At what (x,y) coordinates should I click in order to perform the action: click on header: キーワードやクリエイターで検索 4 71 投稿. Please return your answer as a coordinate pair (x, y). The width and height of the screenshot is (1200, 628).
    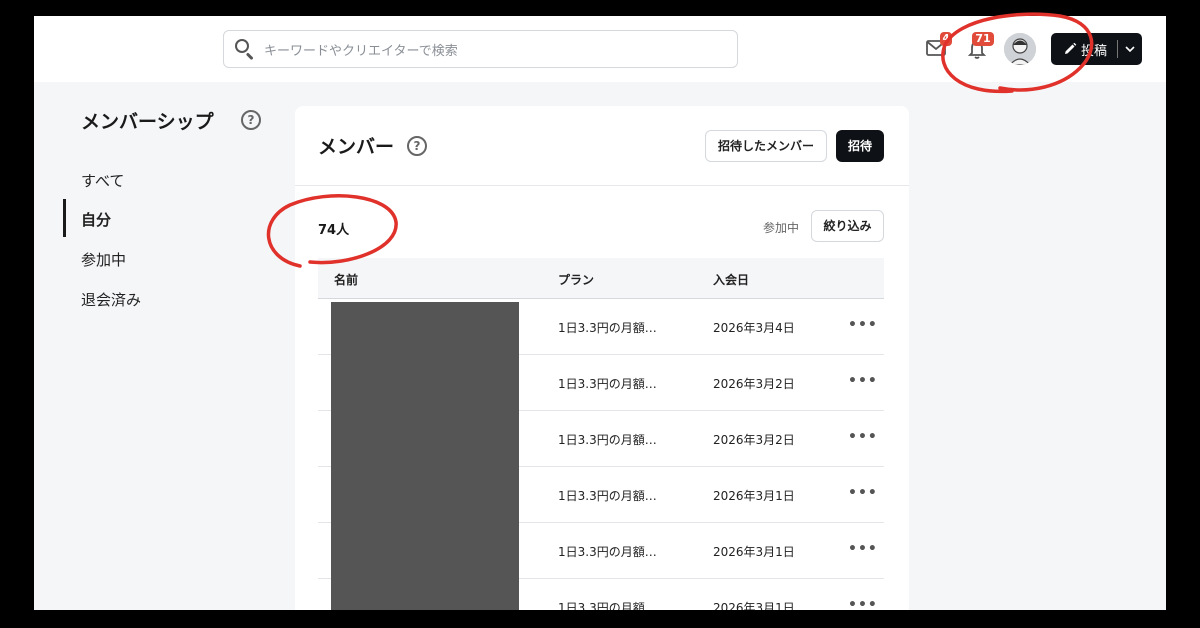
    Looking at the image, I should click on (600, 49).